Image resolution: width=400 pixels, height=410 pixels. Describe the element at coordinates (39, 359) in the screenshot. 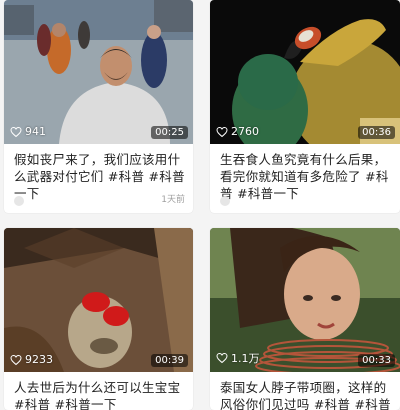

I see `like-count-value: 9233` at that location.